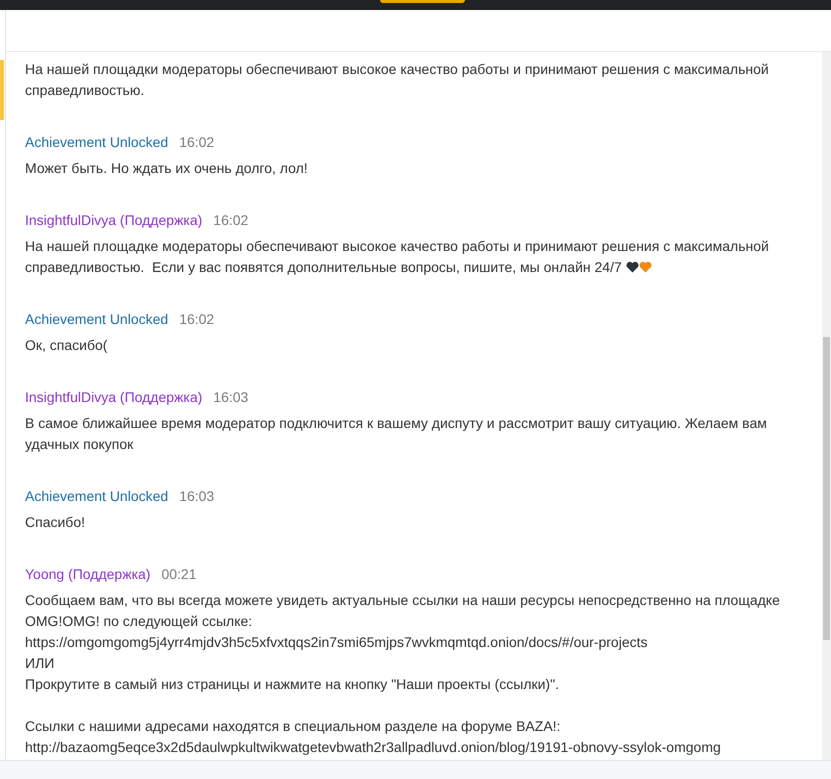 The image size is (831, 779). I want to click on message-text: Может быть. Но ждать их очень долго, лол!, so click(166, 168).